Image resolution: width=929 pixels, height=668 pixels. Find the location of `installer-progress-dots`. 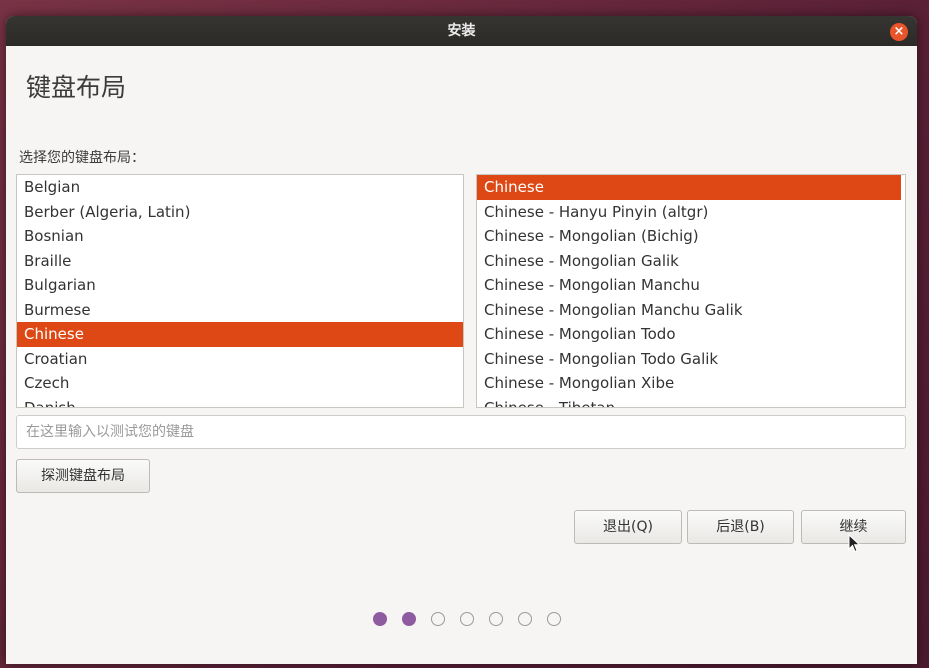

installer-progress-dots is located at coordinates (473, 620).